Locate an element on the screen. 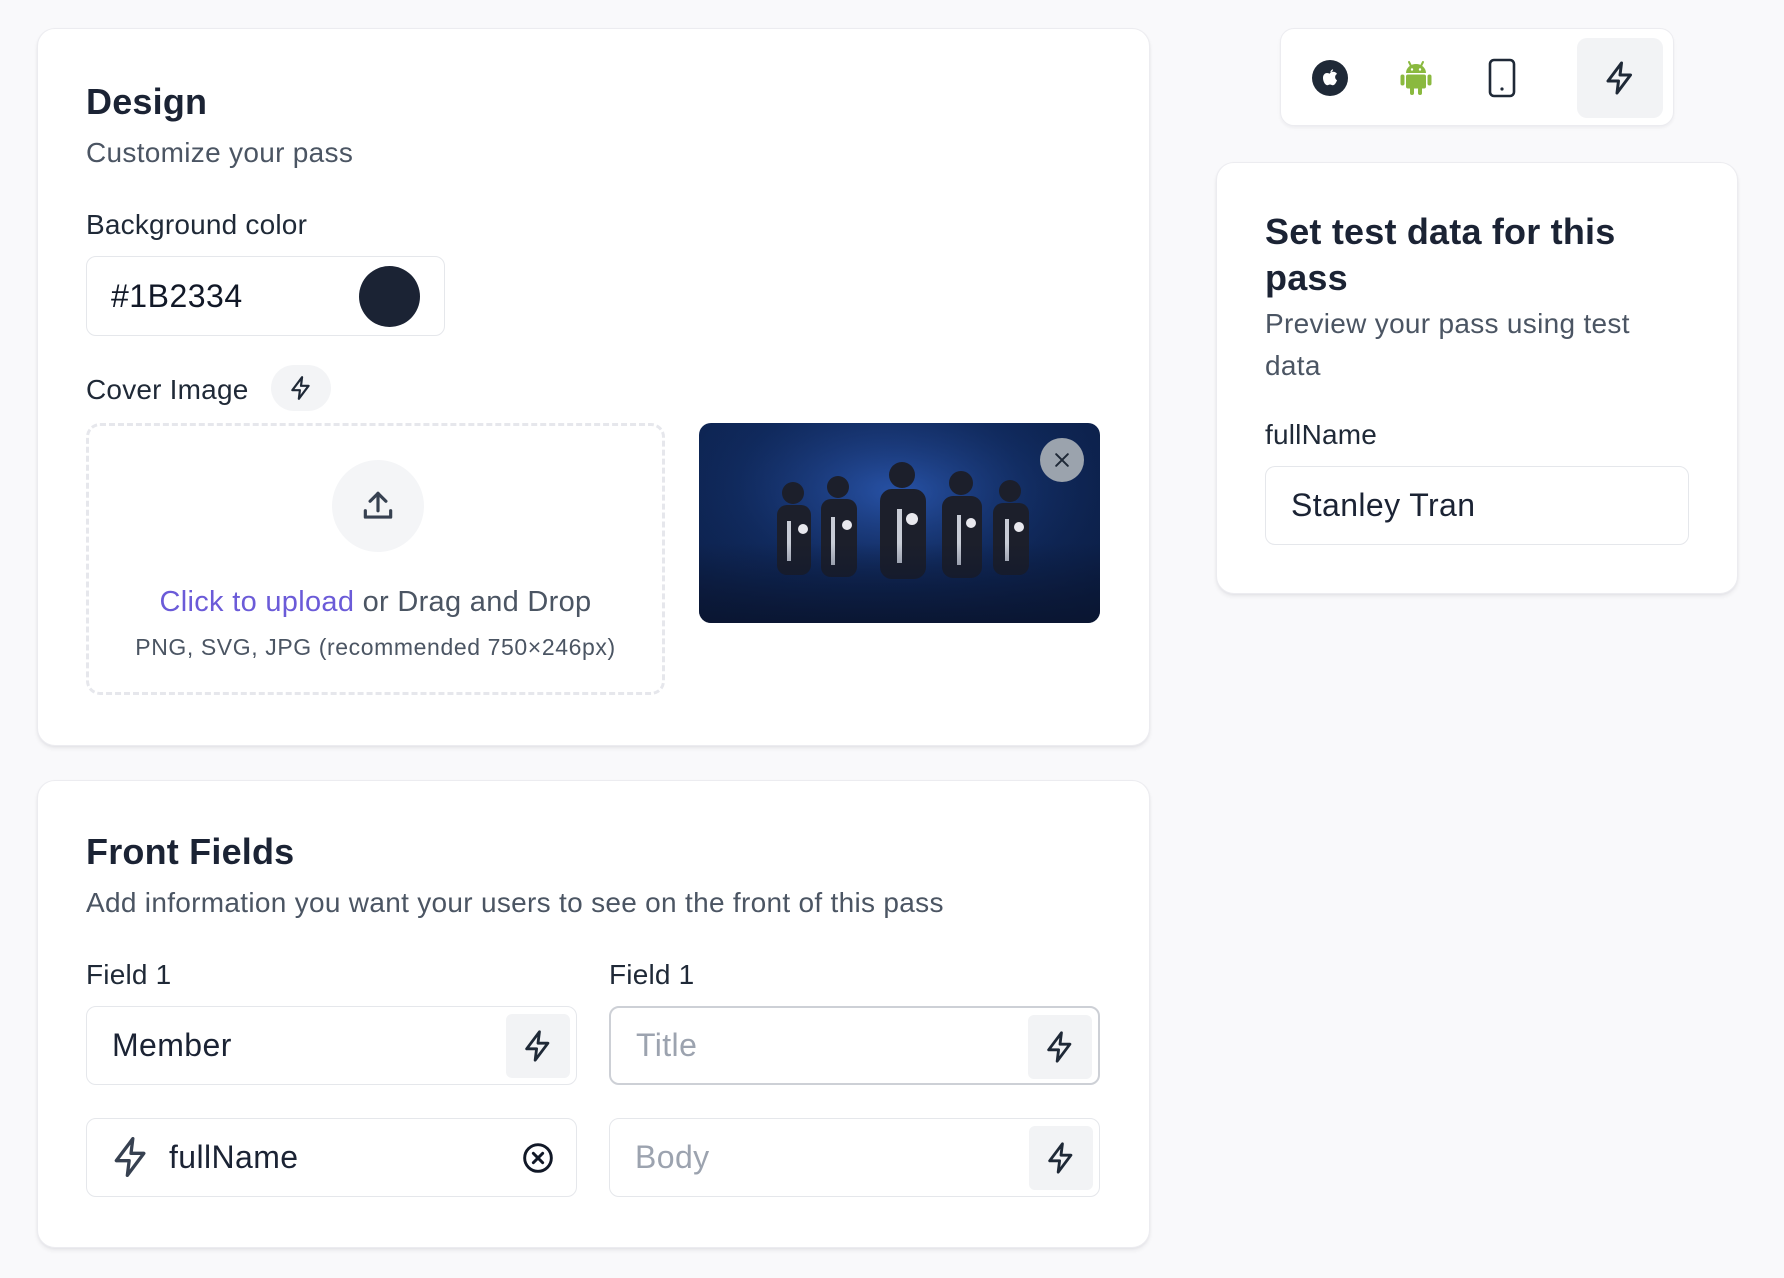 The width and height of the screenshot is (1784, 1278). fullname-label: fullName is located at coordinates (1321, 434).